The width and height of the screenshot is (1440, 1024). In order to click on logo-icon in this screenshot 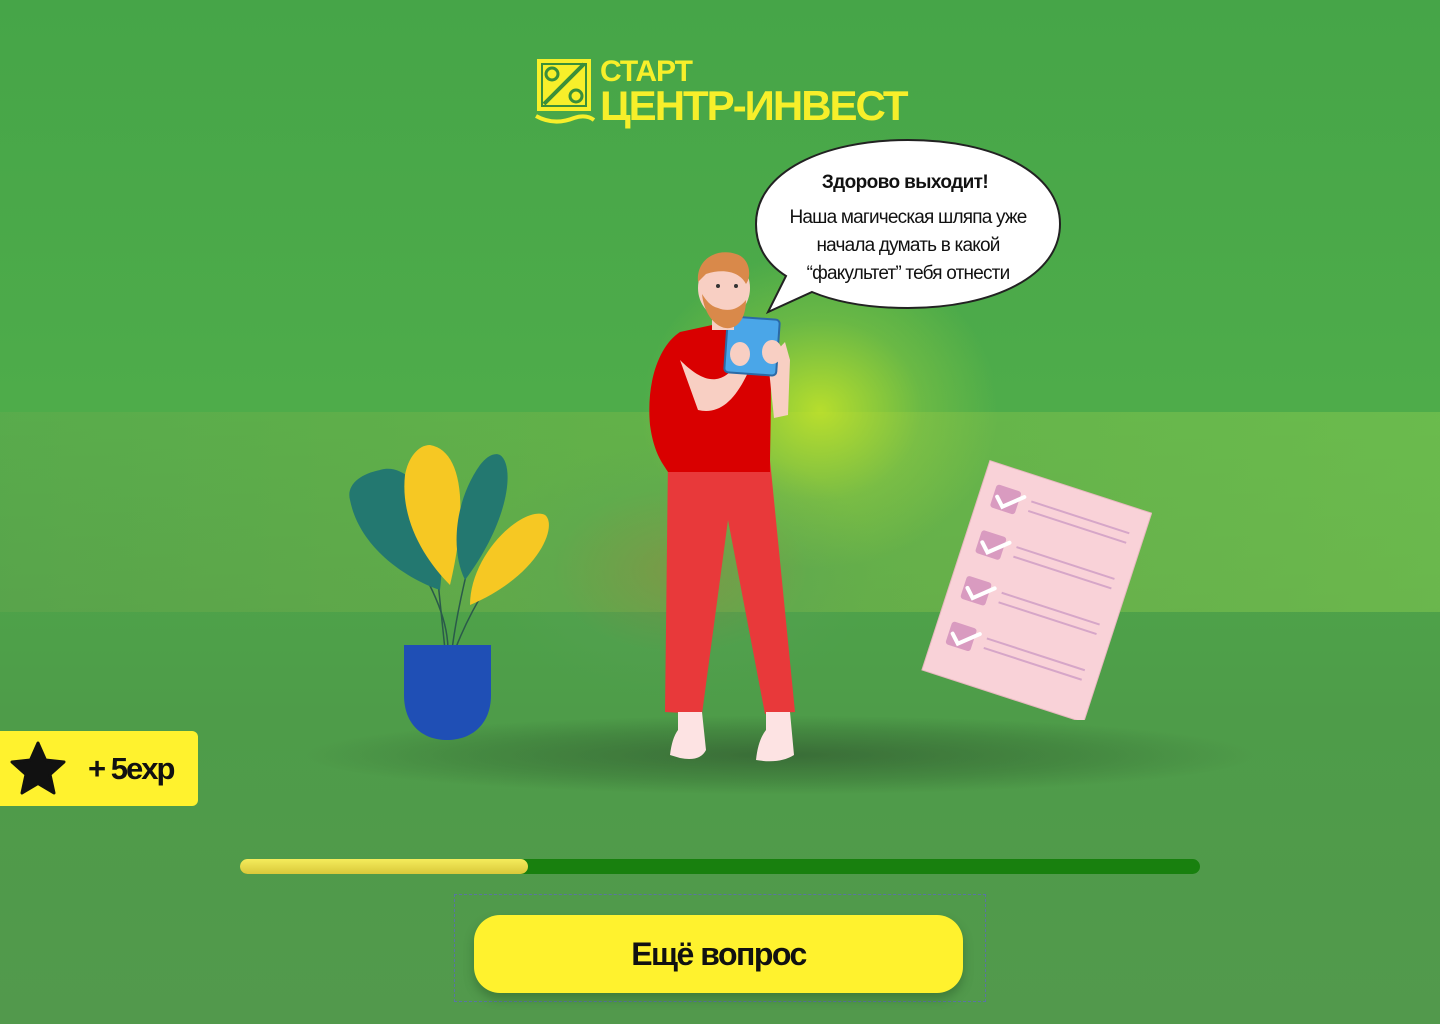, I will do `click(565, 91)`.